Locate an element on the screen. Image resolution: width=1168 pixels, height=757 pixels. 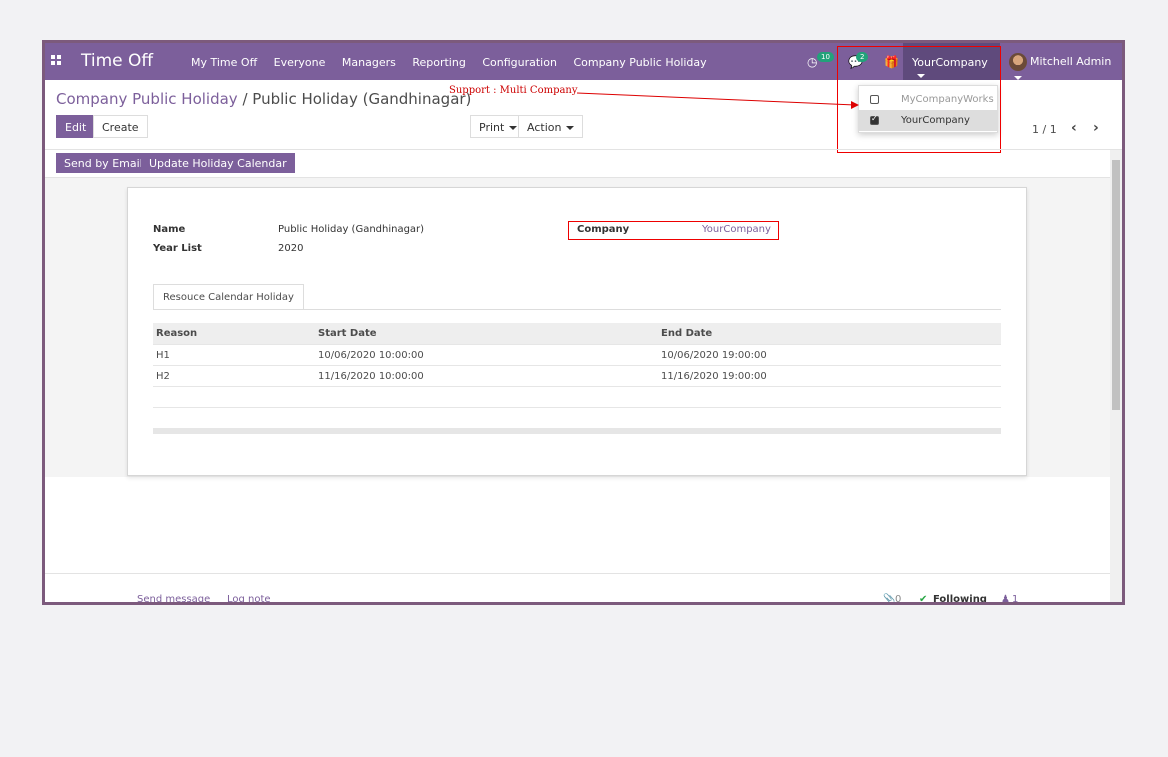
menu-reporting: Reporting is located at coordinates (438, 62).